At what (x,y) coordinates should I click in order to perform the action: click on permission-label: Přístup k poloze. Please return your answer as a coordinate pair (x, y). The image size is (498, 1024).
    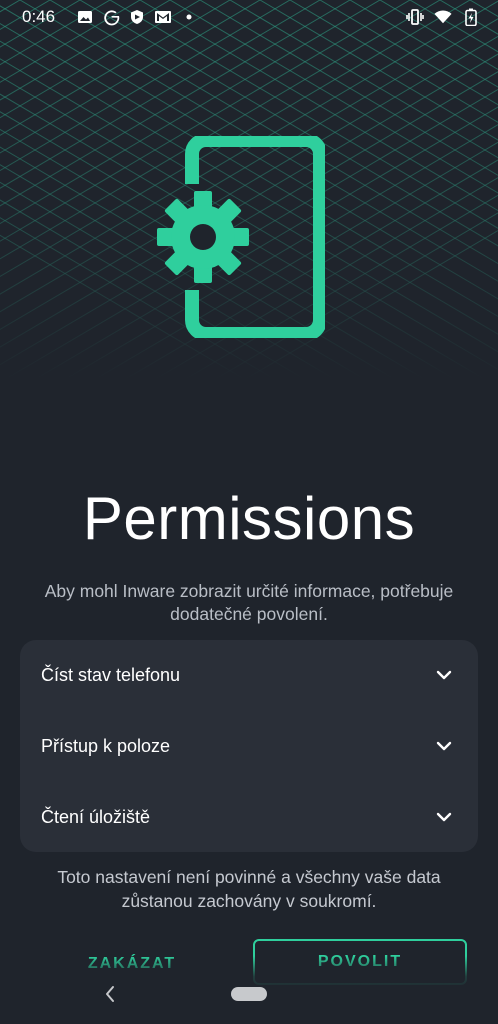
    Looking at the image, I should click on (106, 745).